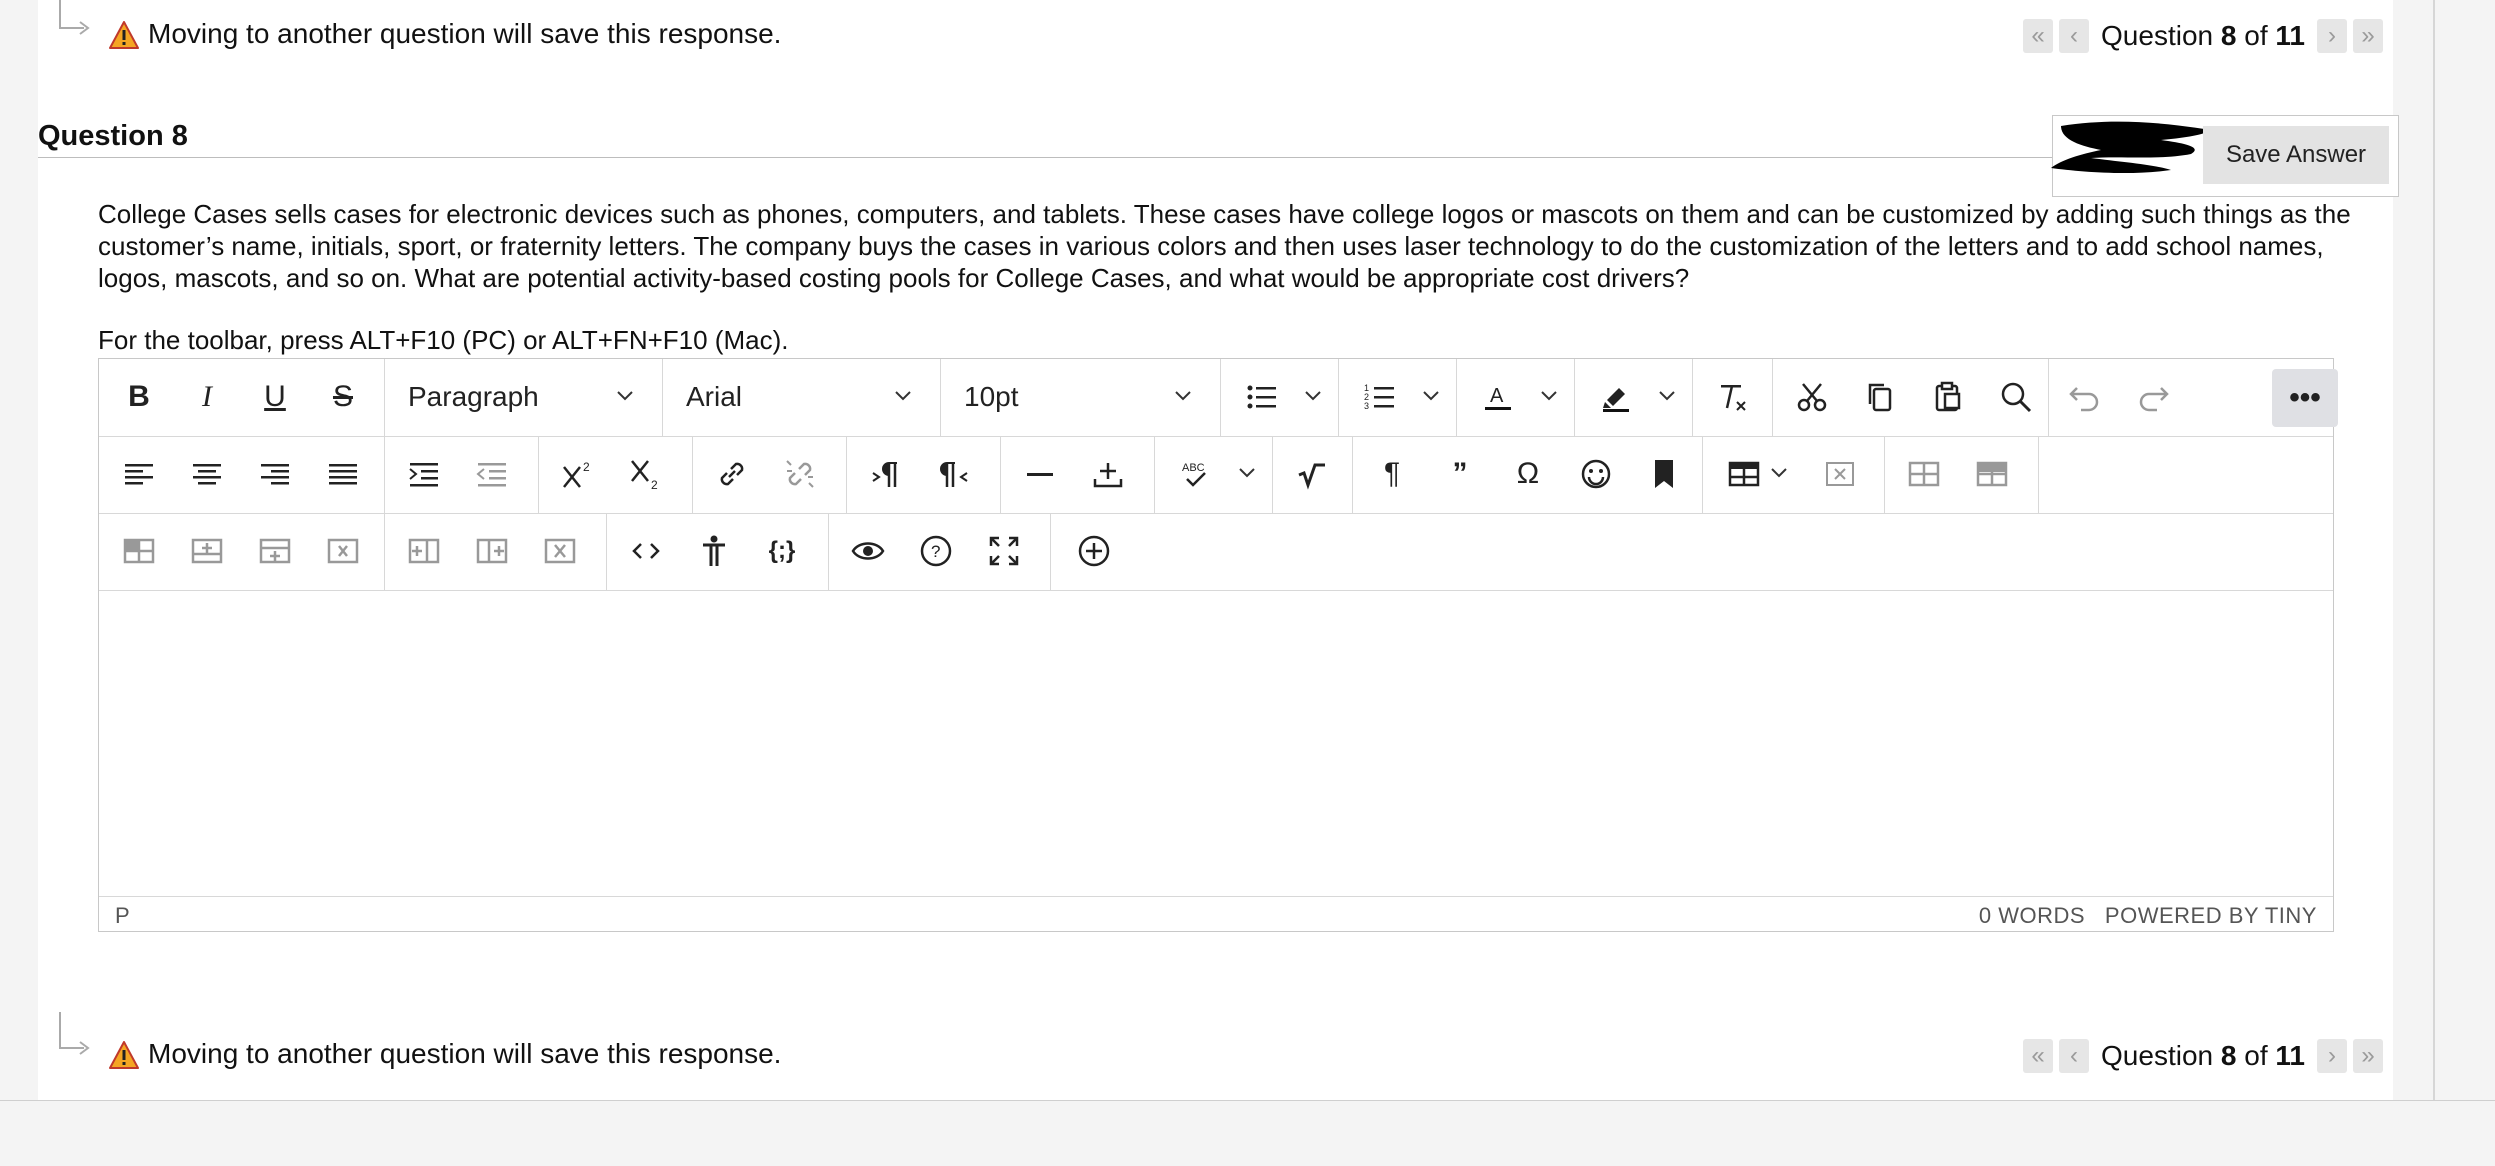  Describe the element at coordinates (732, 474) in the screenshot. I see `link-icon` at that location.